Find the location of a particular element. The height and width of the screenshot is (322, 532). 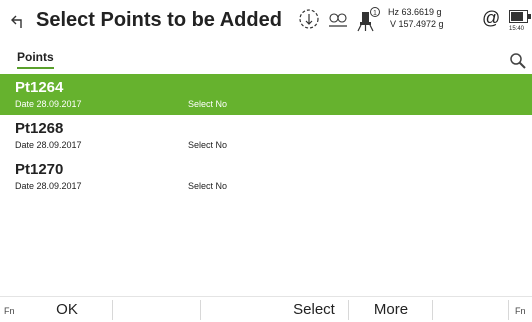

point-name: Pt1270 is located at coordinates (39, 169).